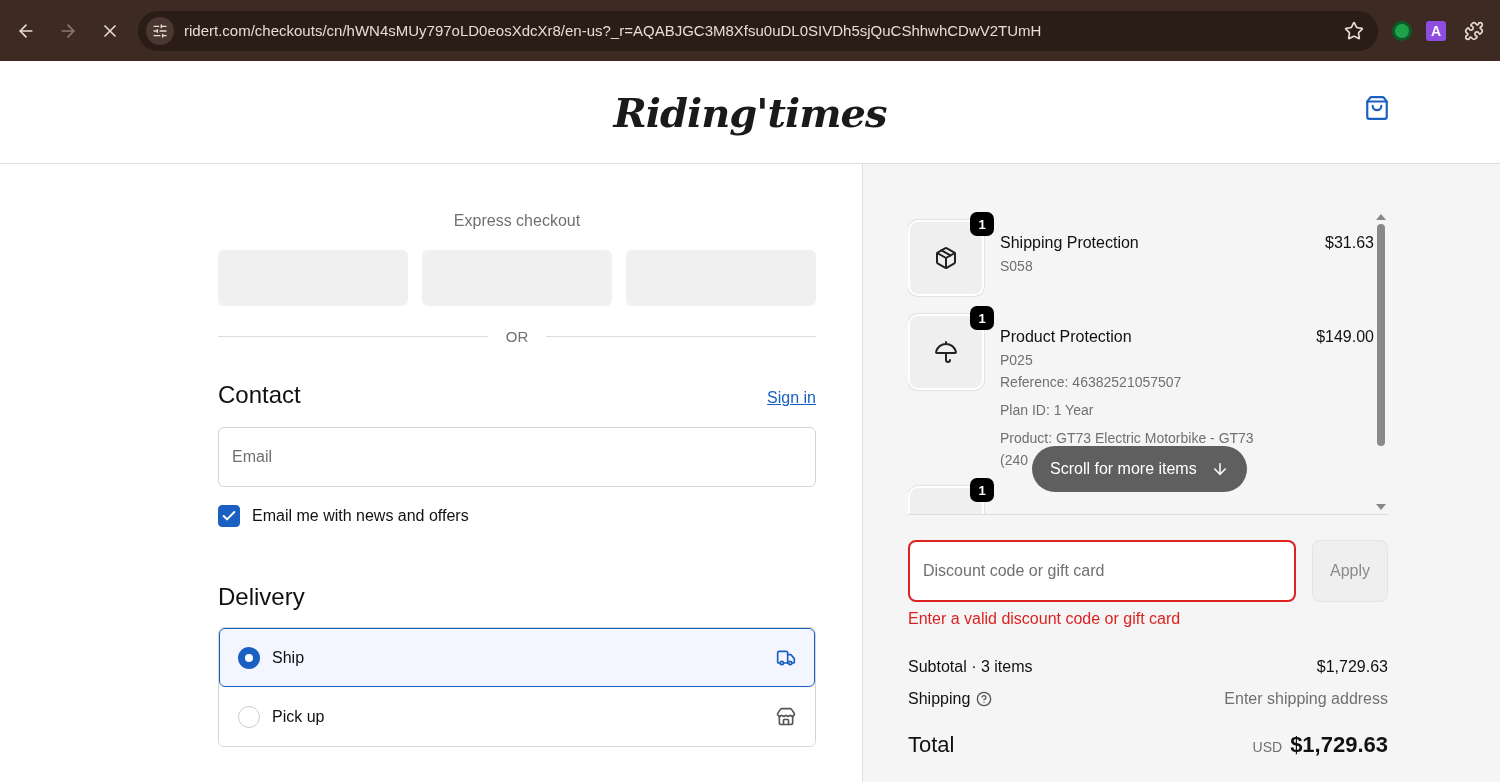 Image resolution: width=1500 pixels, height=782 pixels. Describe the element at coordinates (360, 516) in the screenshot. I see `checkbox-label: Email me with news and offers` at that location.